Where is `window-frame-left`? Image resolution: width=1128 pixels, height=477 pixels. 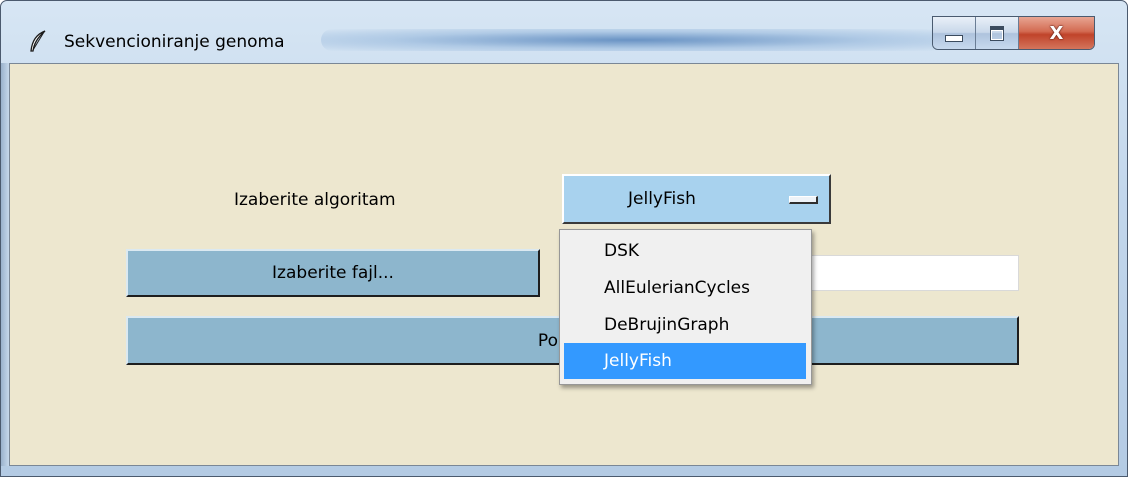 window-frame-left is located at coordinates (5, 264).